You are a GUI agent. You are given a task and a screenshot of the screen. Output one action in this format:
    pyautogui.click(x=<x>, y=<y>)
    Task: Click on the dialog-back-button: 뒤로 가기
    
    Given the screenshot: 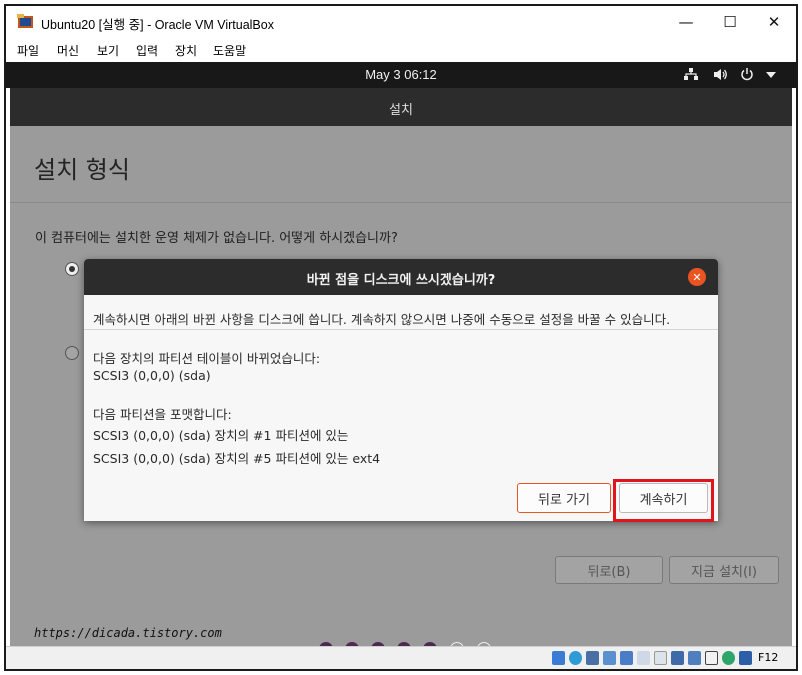 What is the action you would take?
    pyautogui.click(x=564, y=498)
    